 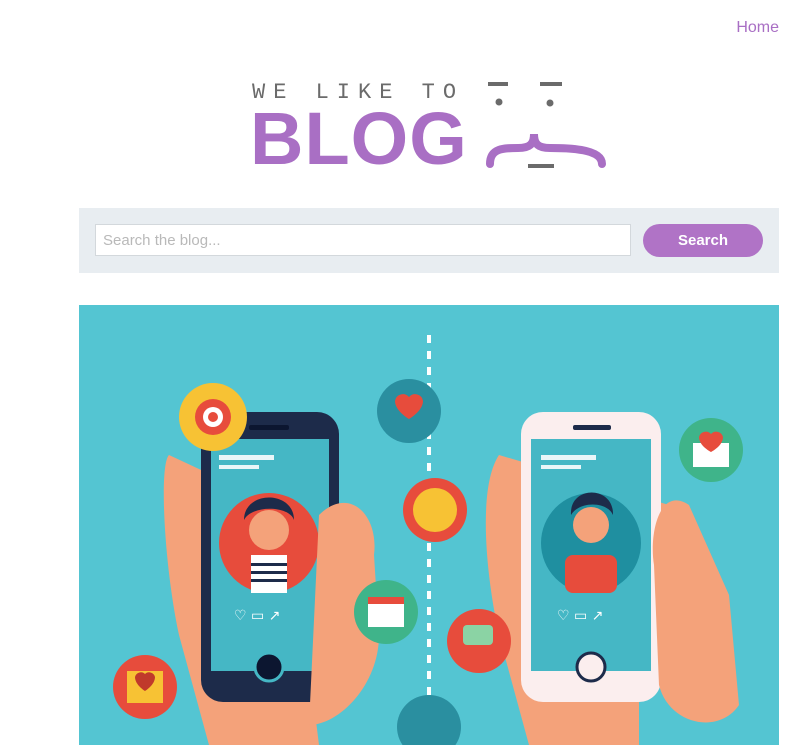 I want to click on site-logo: WE LIKE TO BLOG, so click(x=431, y=129).